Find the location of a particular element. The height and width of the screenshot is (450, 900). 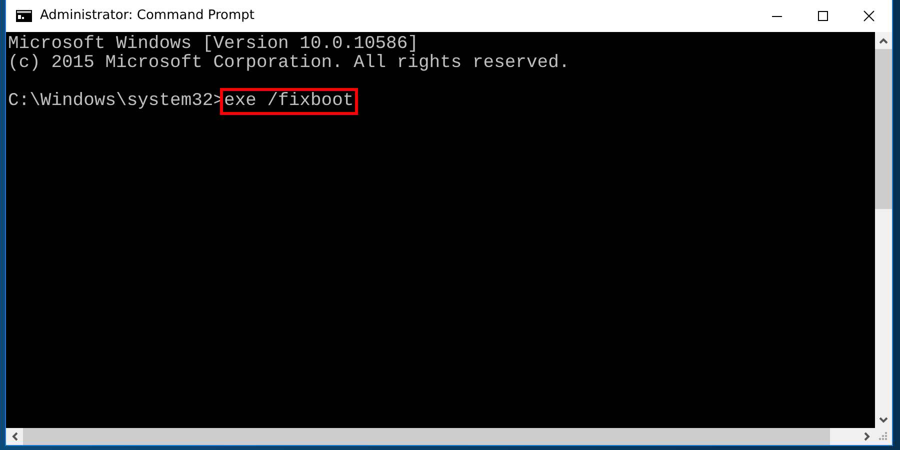

close-icon is located at coordinates (869, 16).